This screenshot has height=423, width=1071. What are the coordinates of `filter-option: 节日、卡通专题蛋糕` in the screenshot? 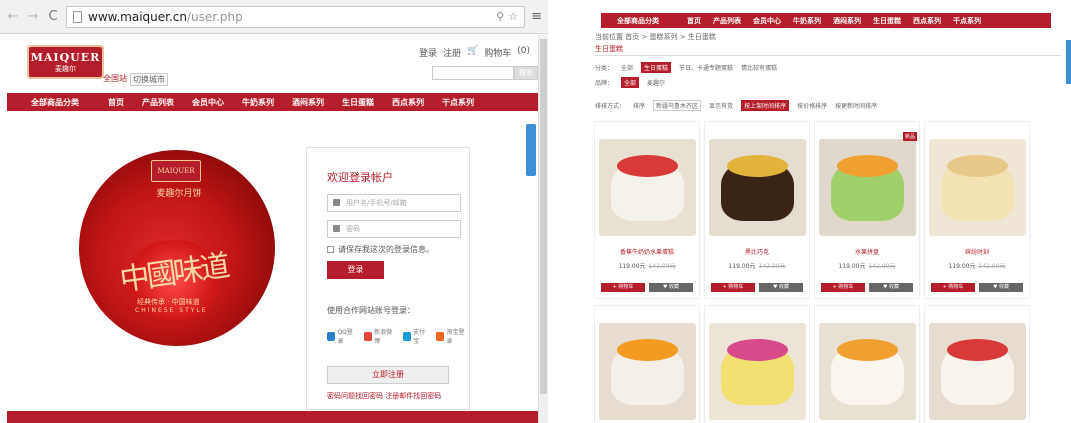 It's located at (706, 67).